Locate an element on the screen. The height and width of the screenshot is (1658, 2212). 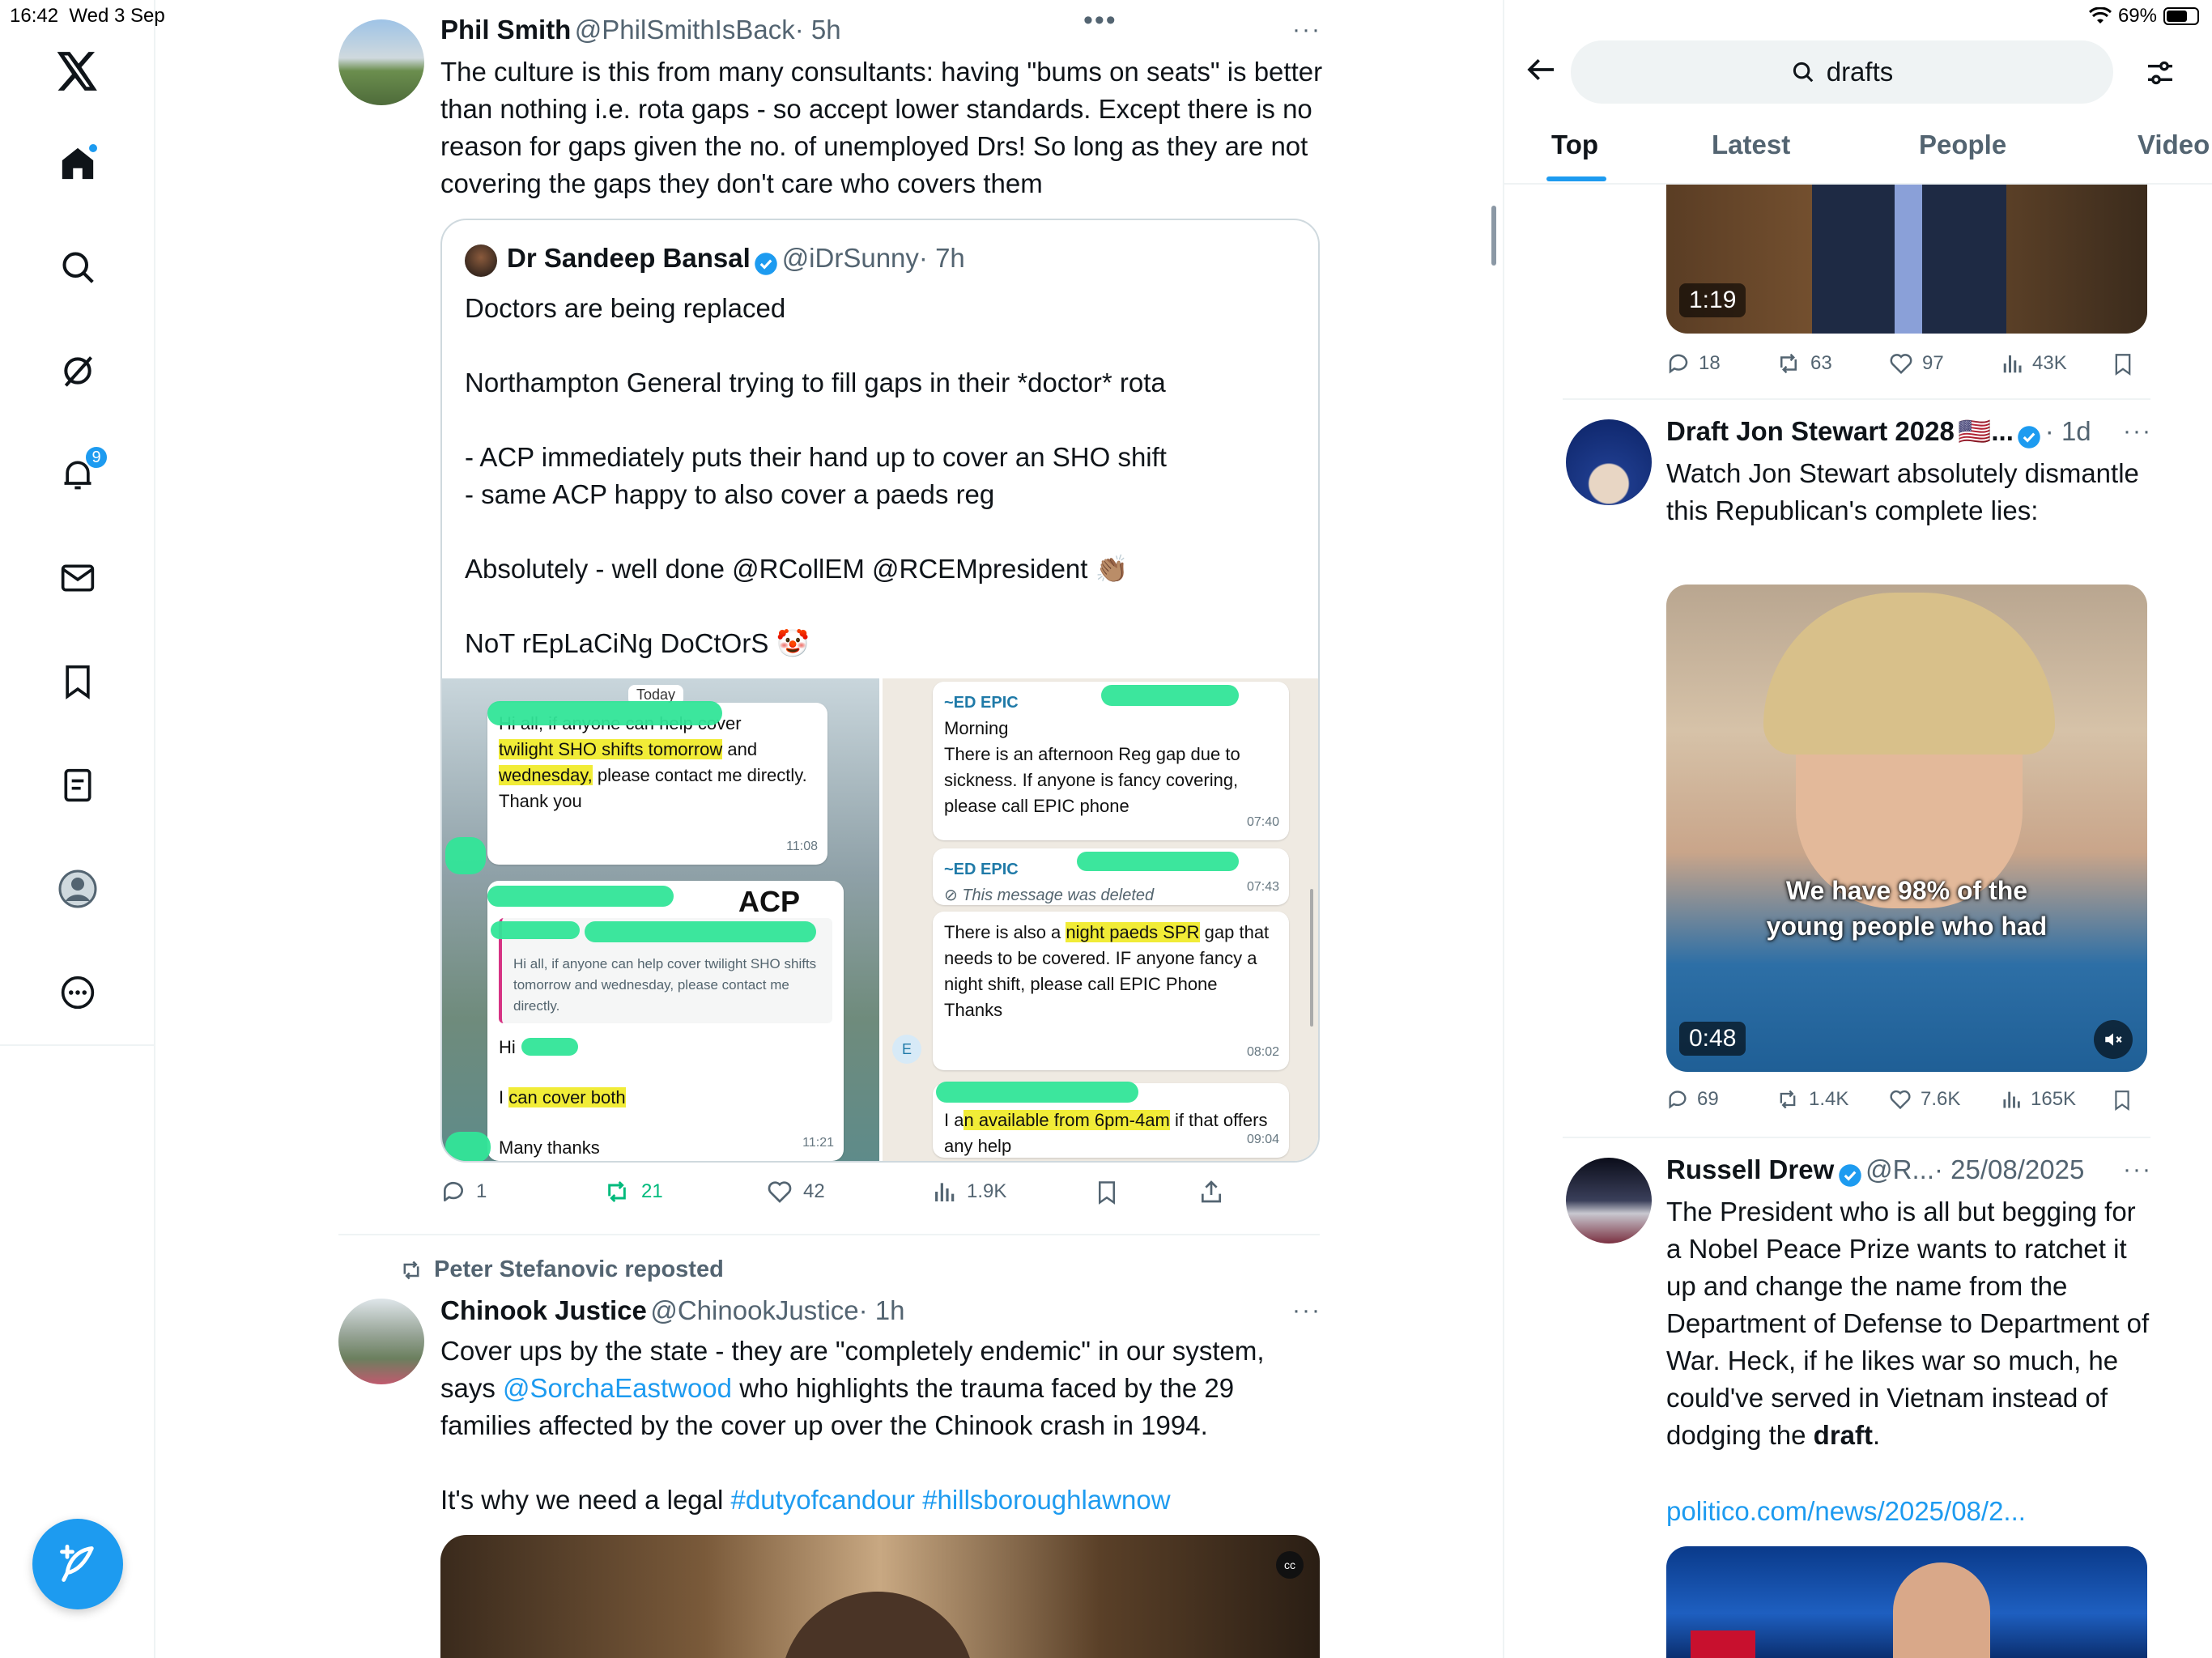
quote-author-handle: @iDrSunny is located at coordinates (851, 258).